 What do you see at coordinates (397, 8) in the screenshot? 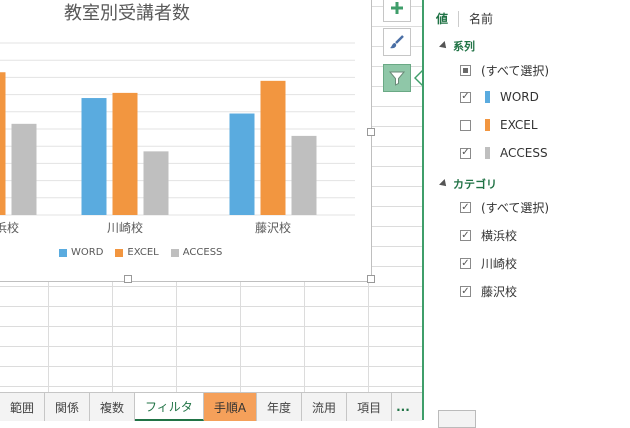
I see `plus-icon` at bounding box center [397, 8].